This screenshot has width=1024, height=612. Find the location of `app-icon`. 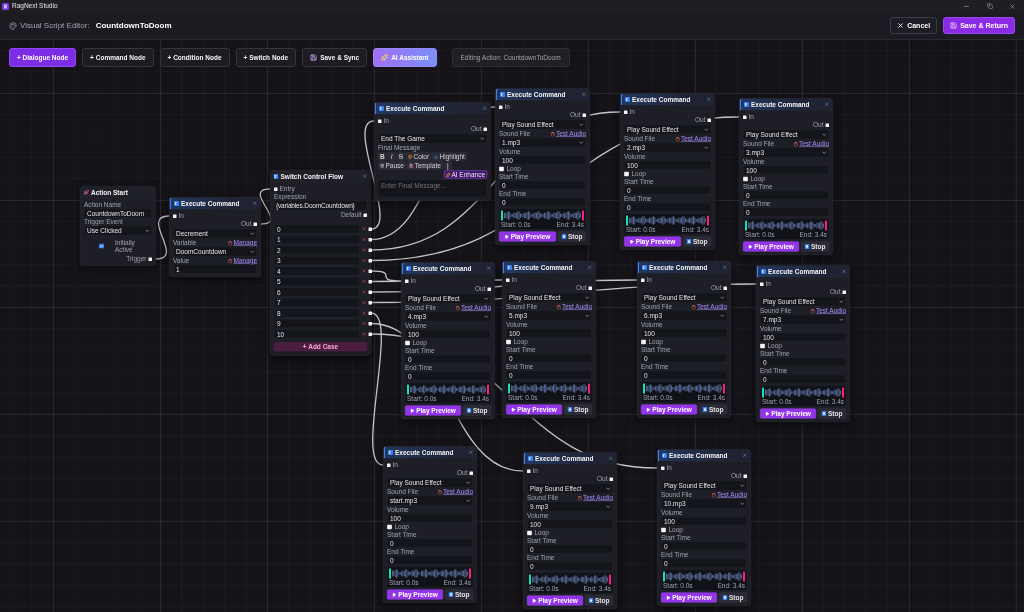

app-icon is located at coordinates (5, 6).